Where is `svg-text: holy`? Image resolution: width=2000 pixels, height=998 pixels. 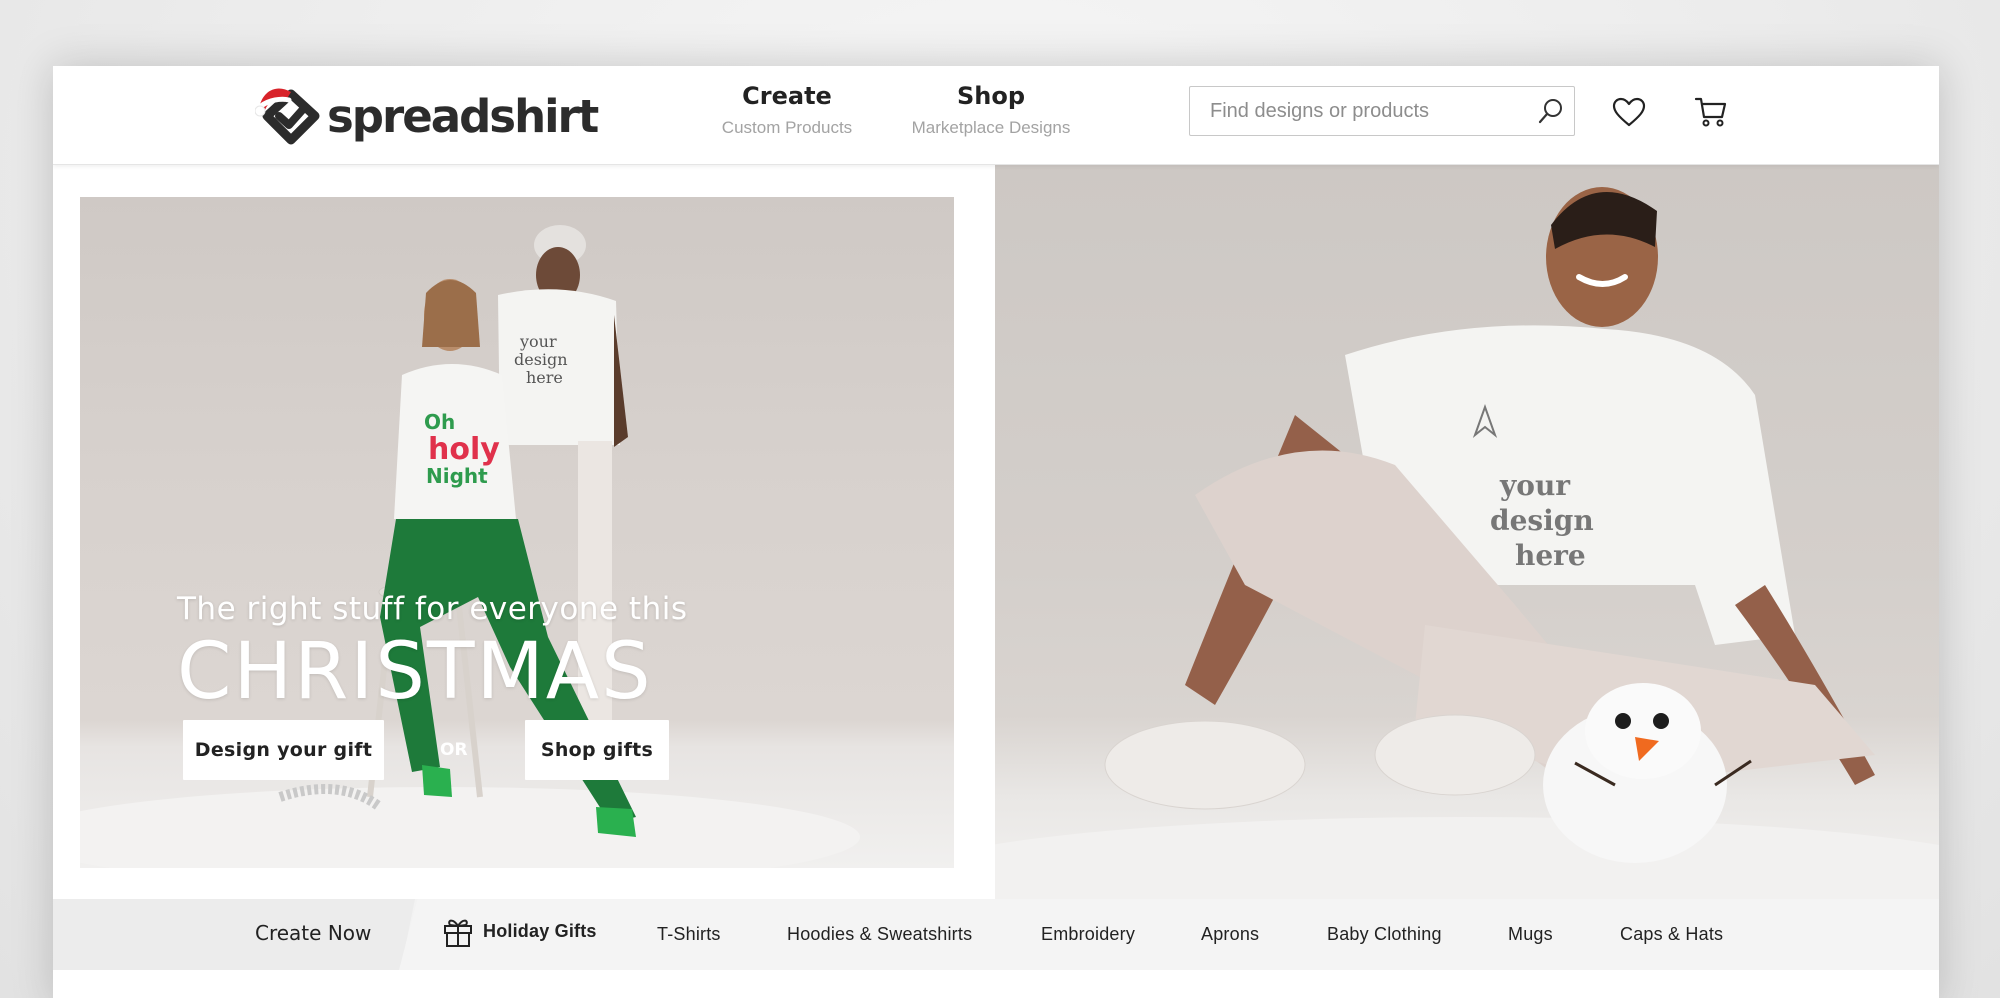 svg-text: holy is located at coordinates (464, 449).